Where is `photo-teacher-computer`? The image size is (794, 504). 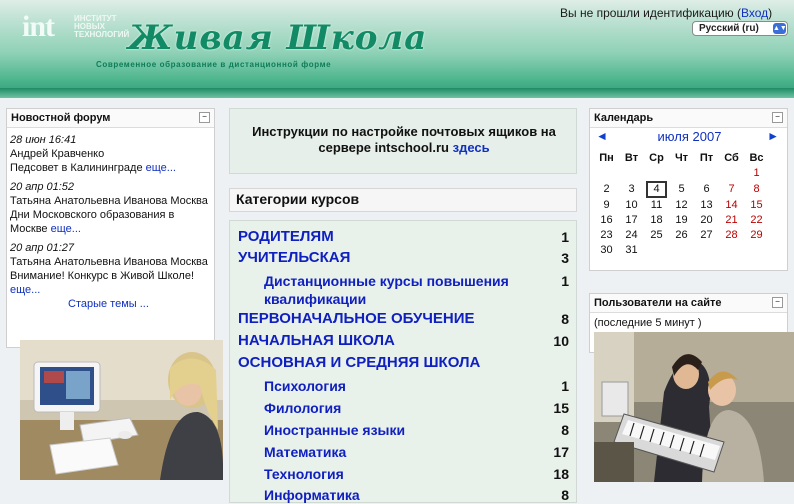 photo-teacher-computer is located at coordinates (121, 410).